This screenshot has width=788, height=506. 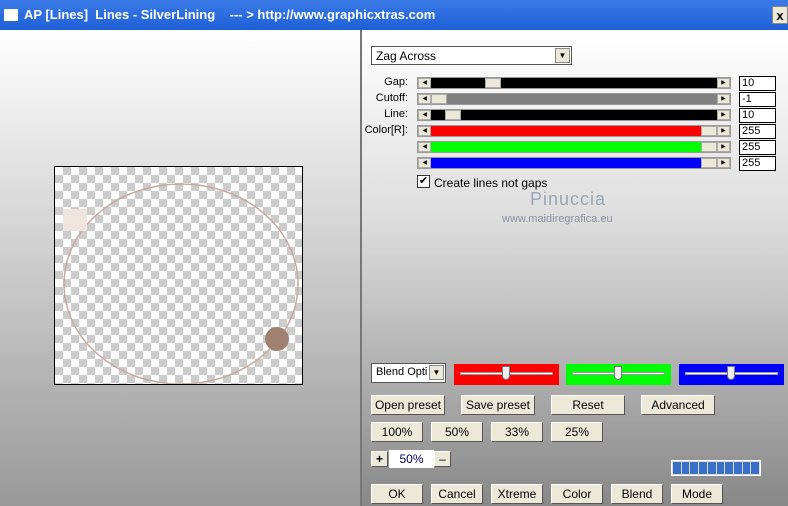 I want to click on blend-blue-slider, so click(x=731, y=374).